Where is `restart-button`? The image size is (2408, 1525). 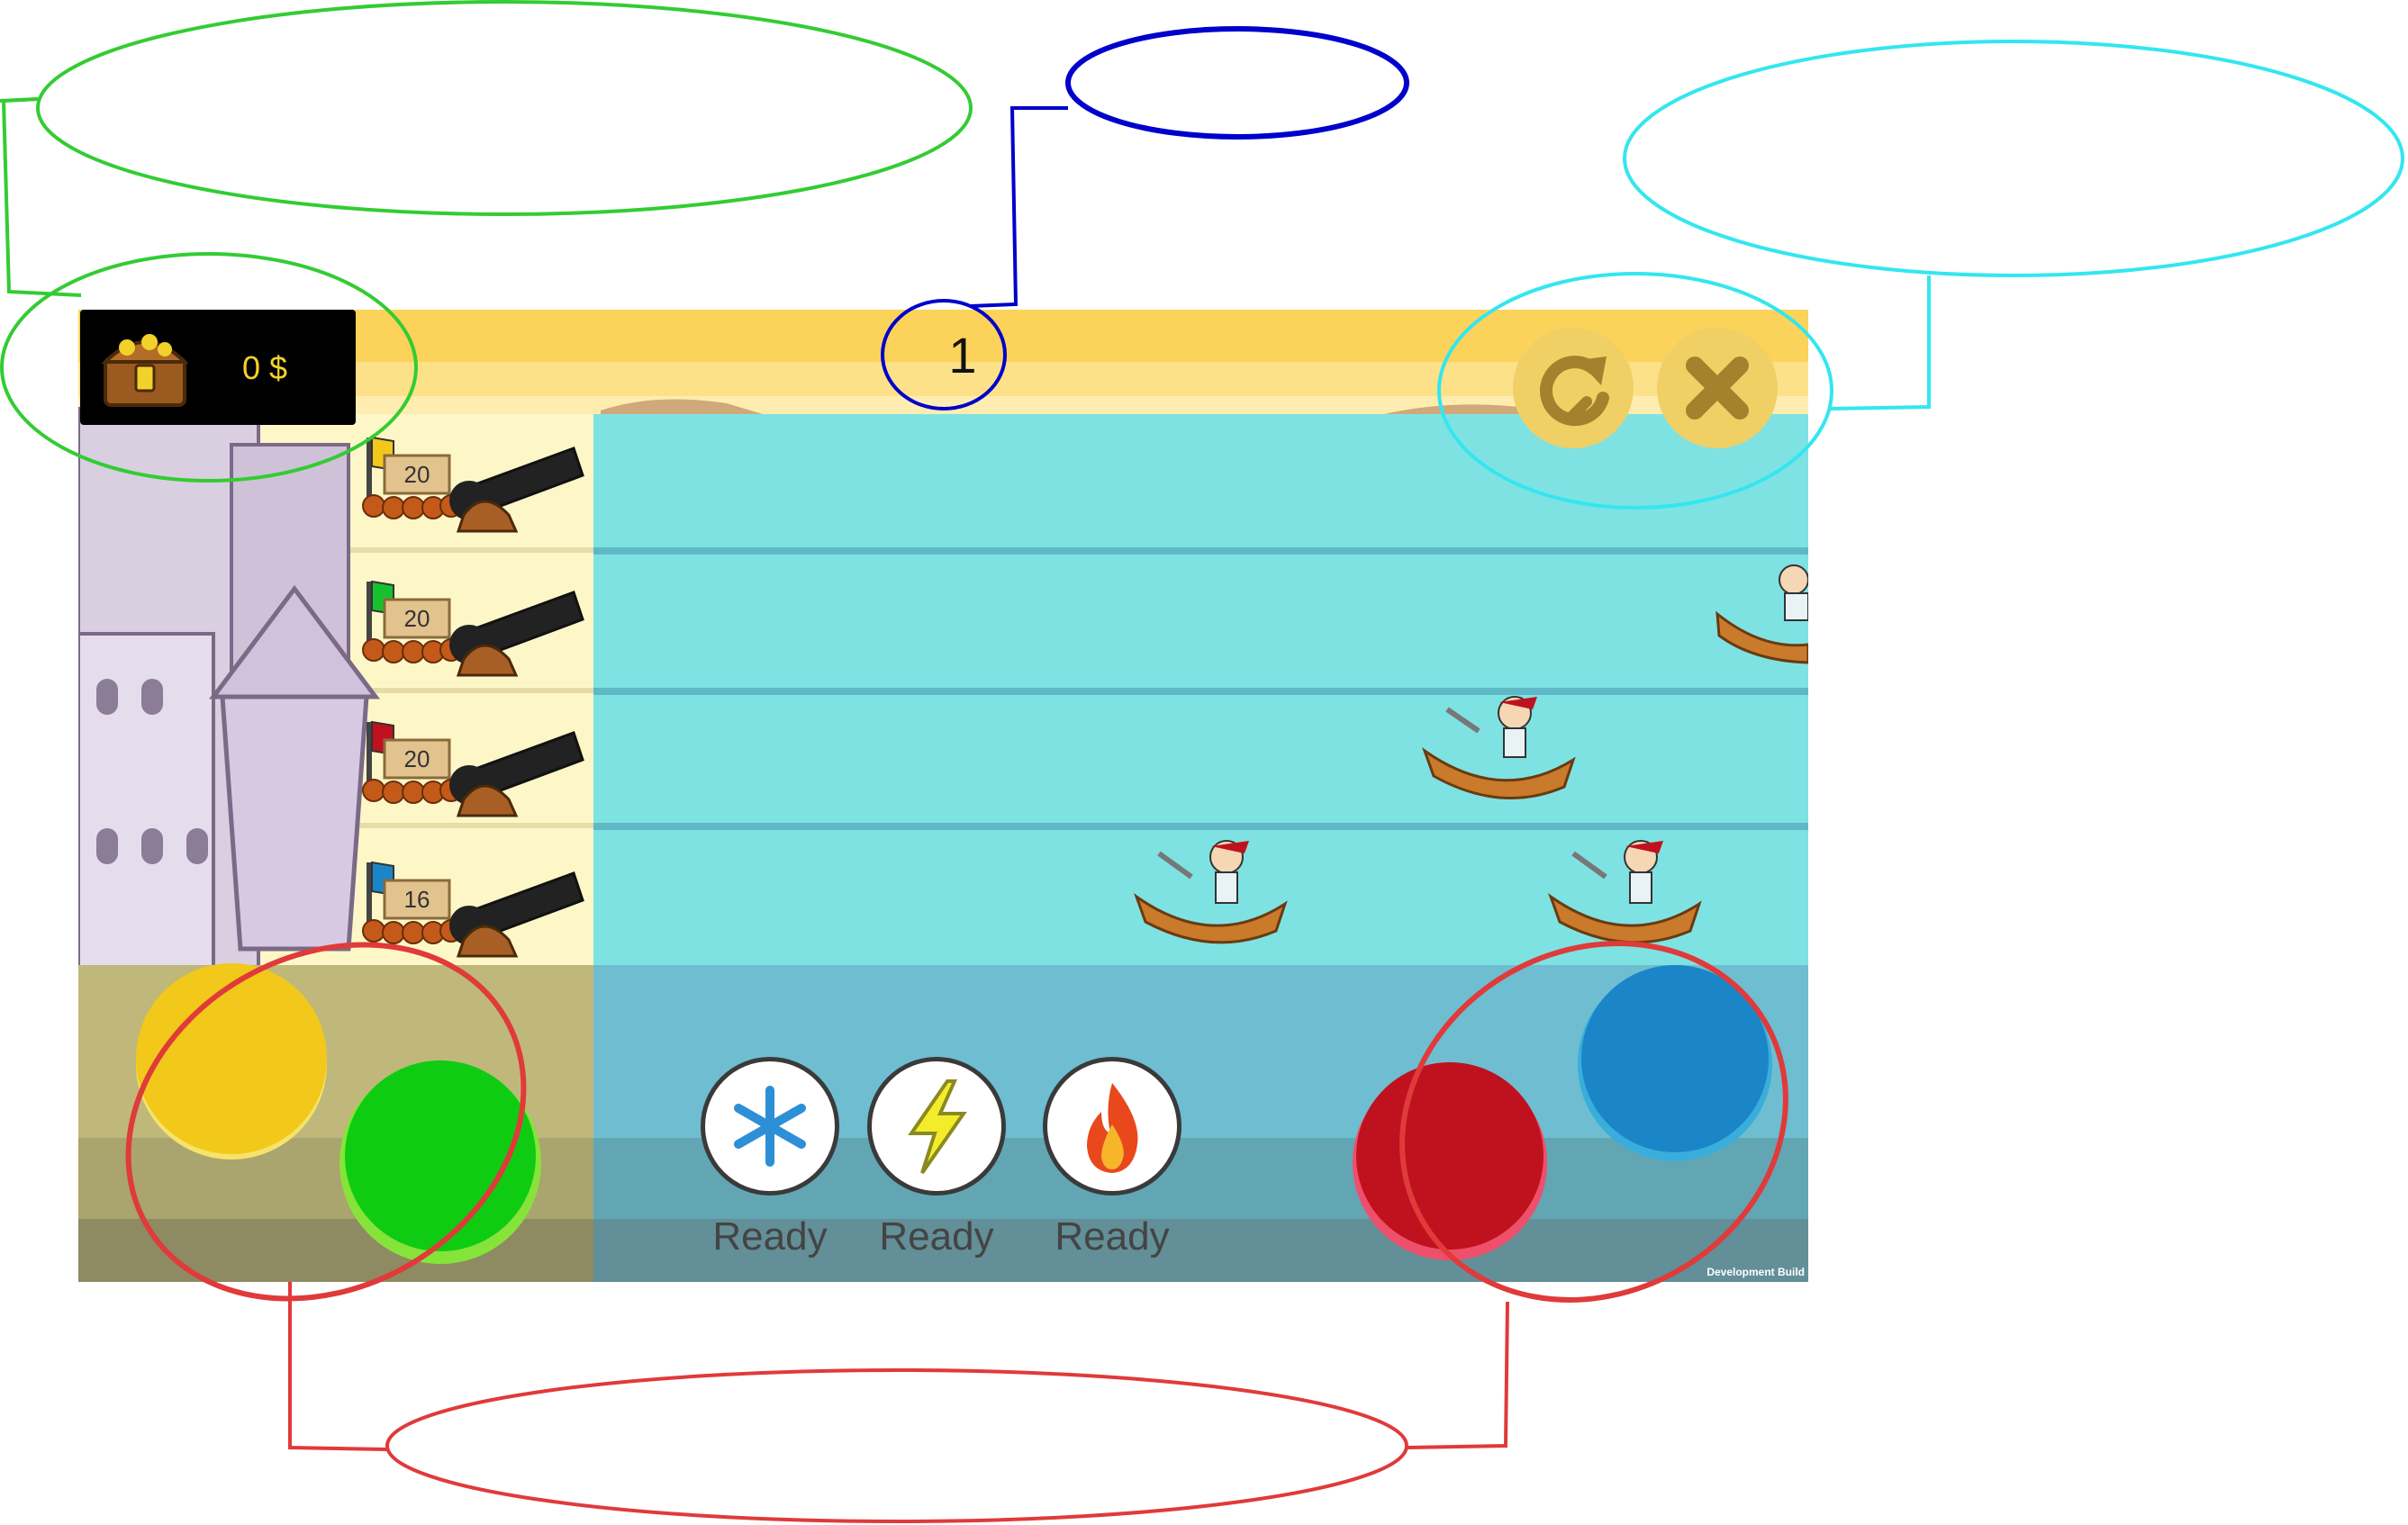
restart-button is located at coordinates (1573, 388).